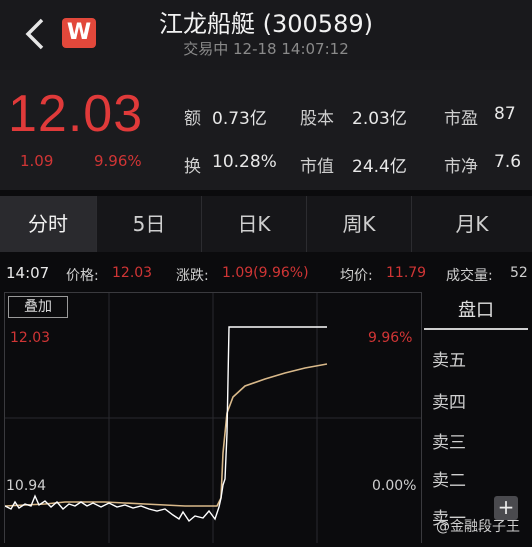 This screenshot has height=547, width=532. What do you see at coordinates (30, 338) in the screenshot?
I see `chart-high-price: 12.03` at bounding box center [30, 338].